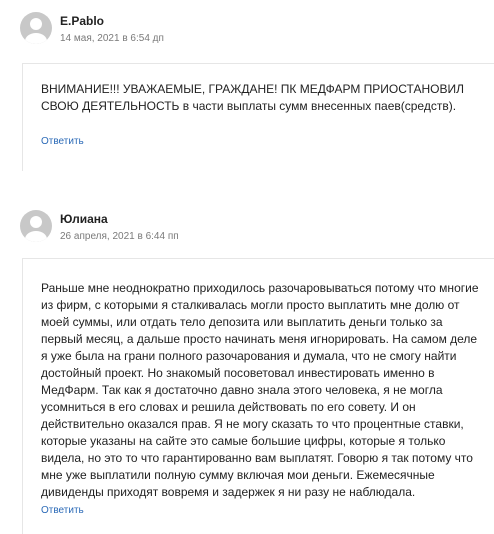  I want to click on comment-author: Юлиана, so click(84, 219).